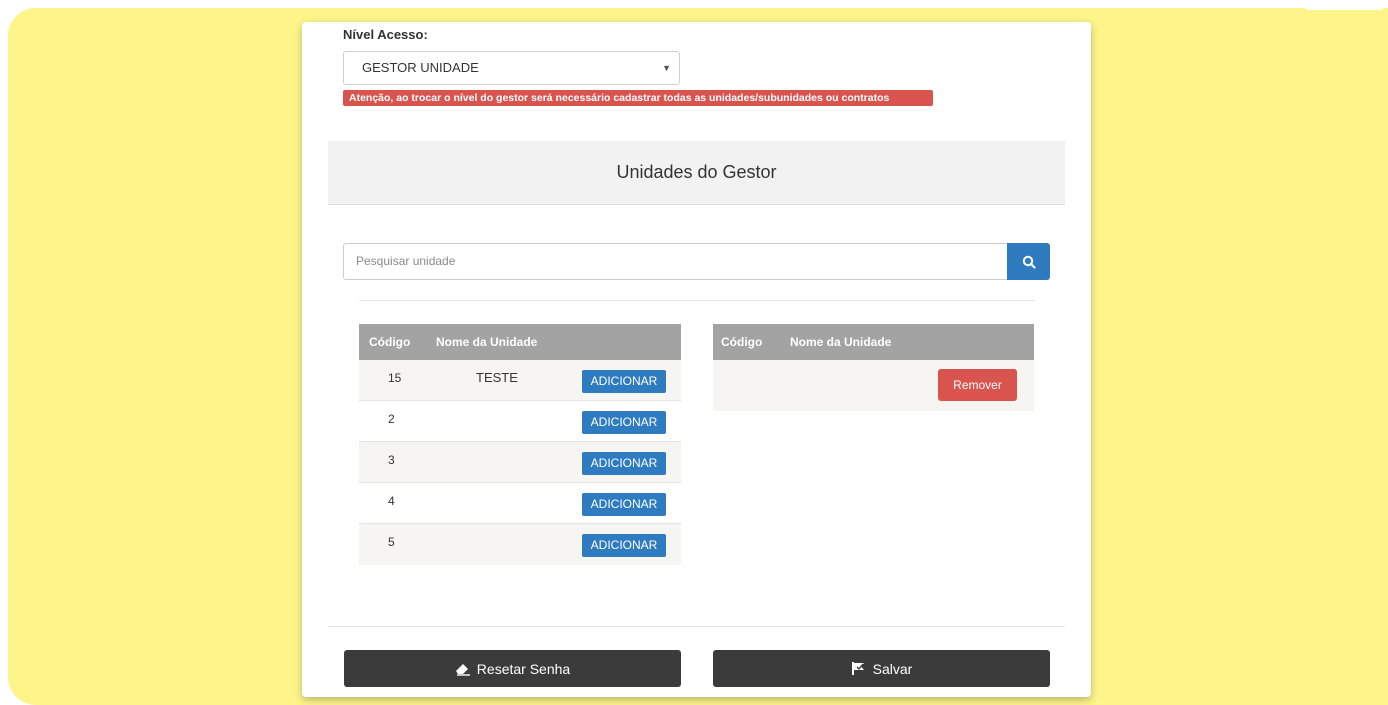 The height and width of the screenshot is (705, 1388). I want to click on section-title: Unidades do Gestor, so click(696, 173).